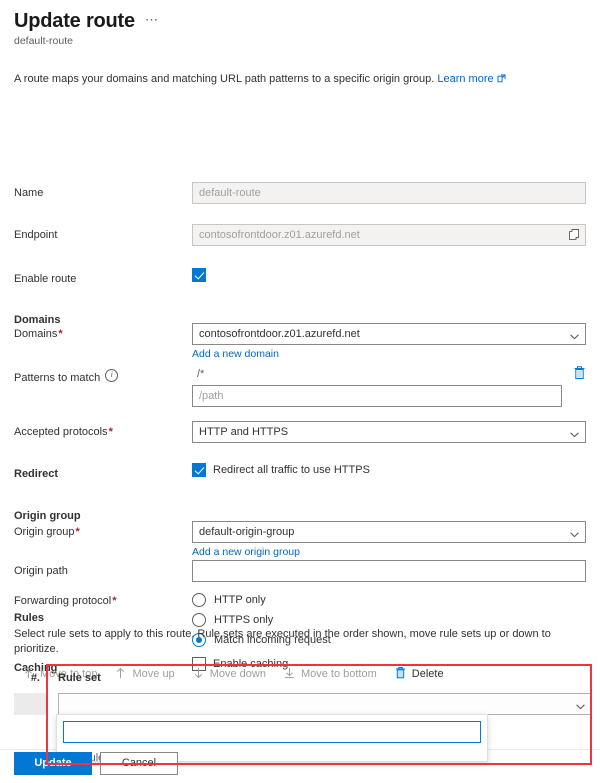  I want to click on enable-route-label: Enable route, so click(45, 279).